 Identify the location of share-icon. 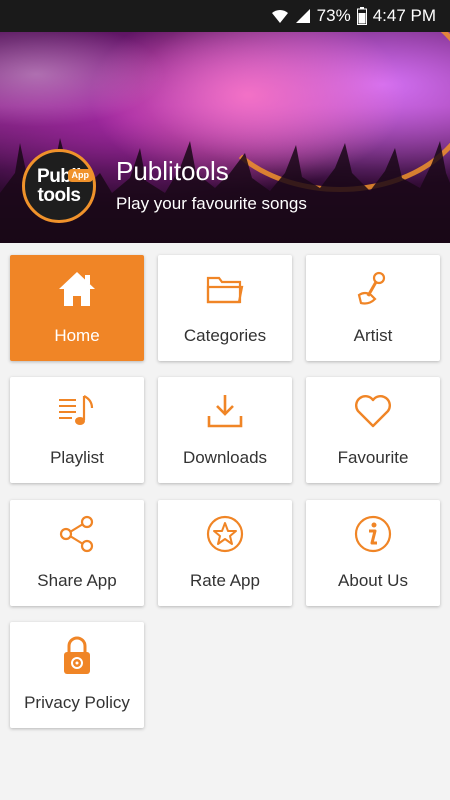
(77, 534).